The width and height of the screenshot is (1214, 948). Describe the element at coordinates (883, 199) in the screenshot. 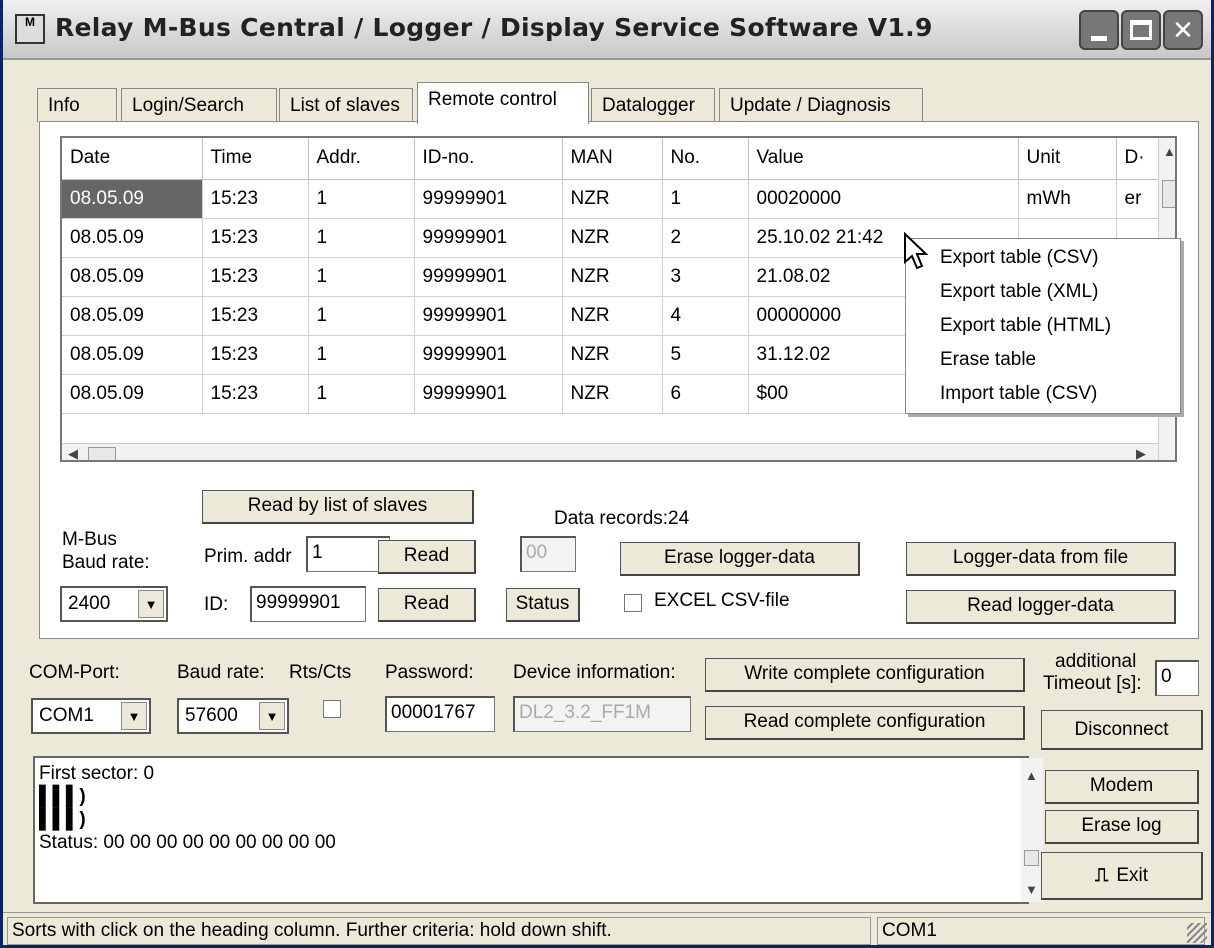

I see `table-cell: 00020000` at that location.